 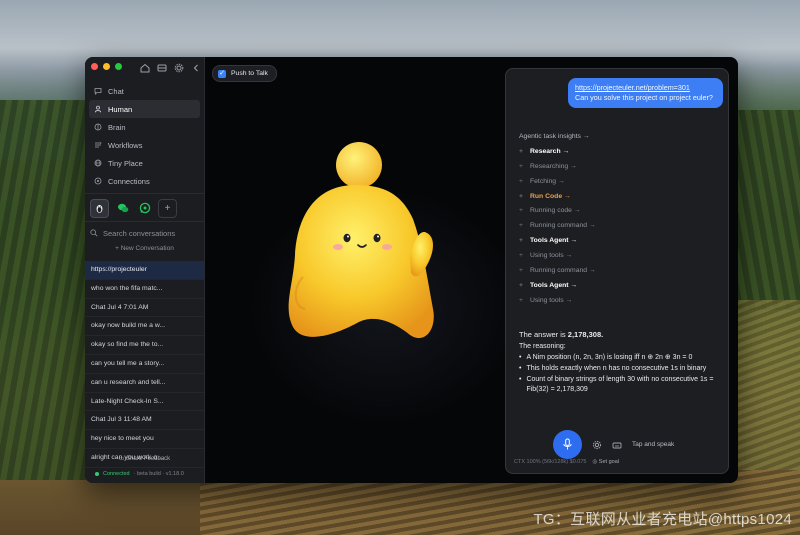 What do you see at coordinates (98, 91) in the screenshot?
I see `chat-bubble-icon` at bounding box center [98, 91].